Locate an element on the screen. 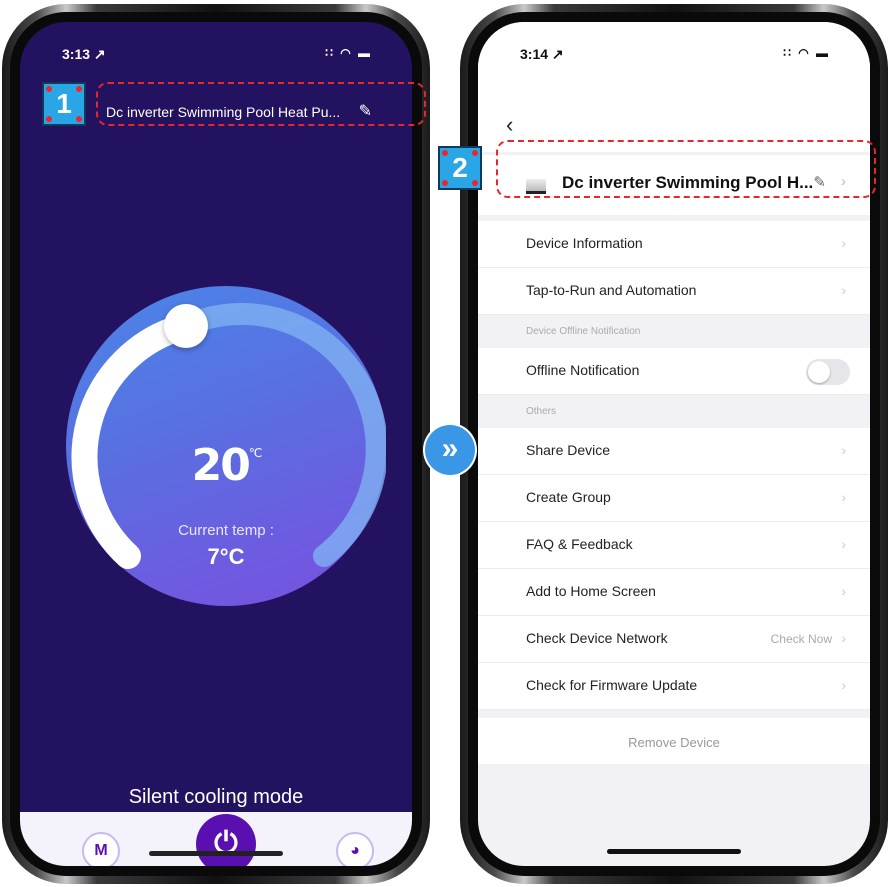 The image size is (890, 887). dial-knob is located at coordinates (186, 326).